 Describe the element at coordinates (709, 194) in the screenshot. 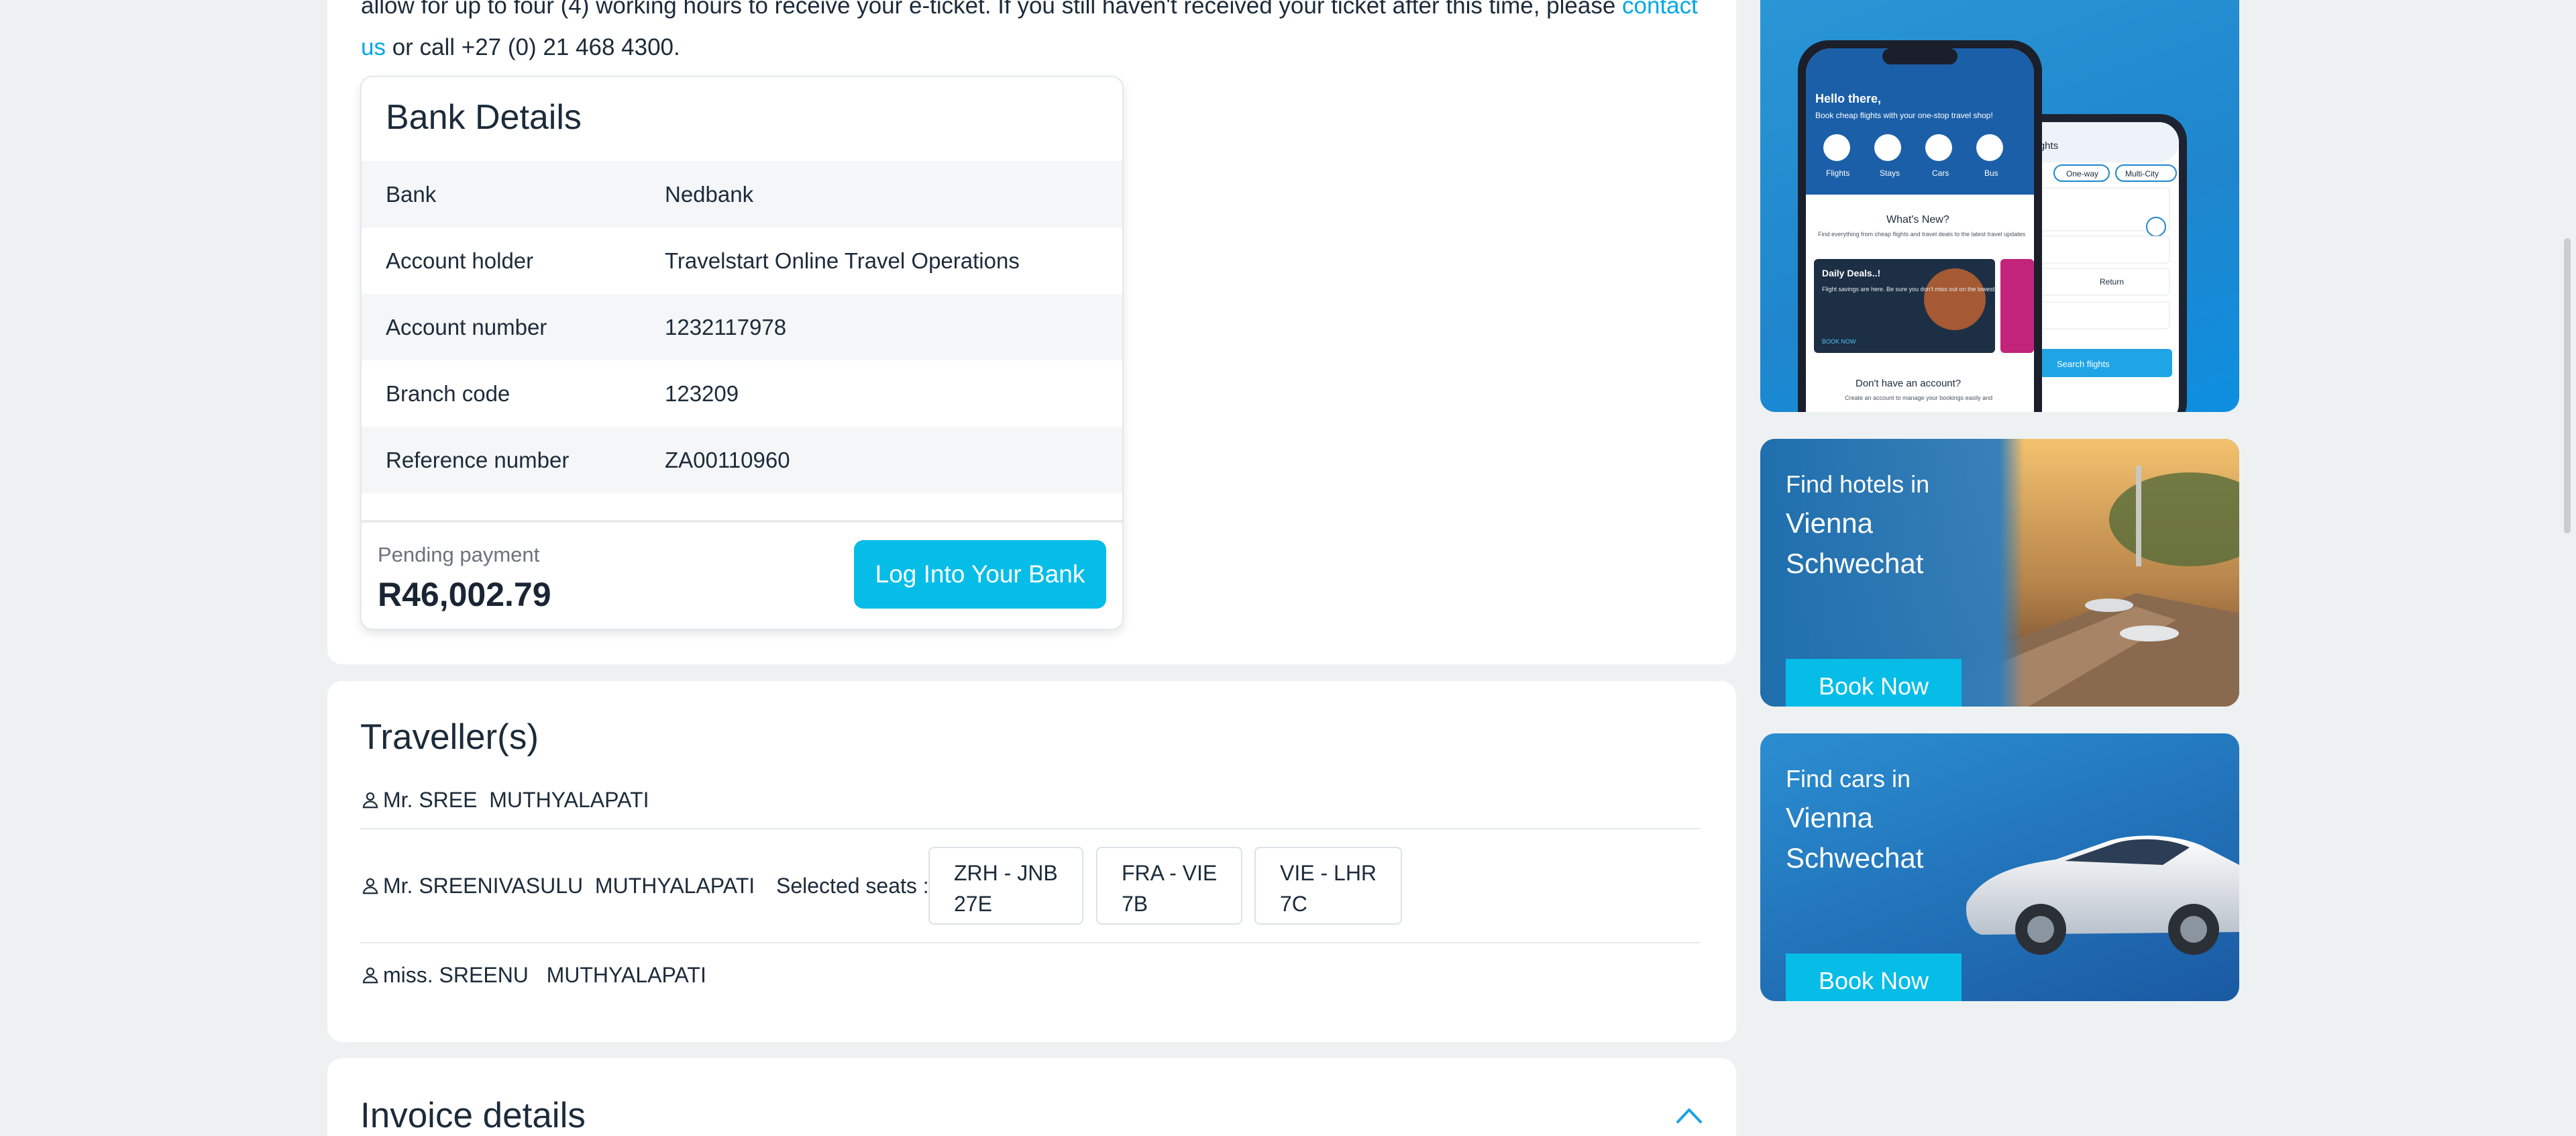

I see `bank-value: Nedbank` at that location.